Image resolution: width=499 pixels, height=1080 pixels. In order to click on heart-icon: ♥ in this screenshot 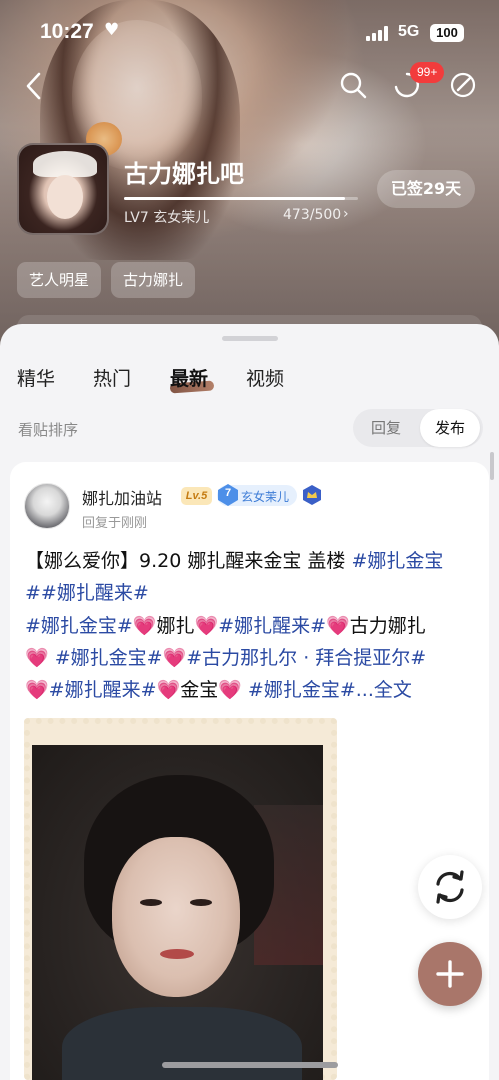, I will do `click(112, 30)`.